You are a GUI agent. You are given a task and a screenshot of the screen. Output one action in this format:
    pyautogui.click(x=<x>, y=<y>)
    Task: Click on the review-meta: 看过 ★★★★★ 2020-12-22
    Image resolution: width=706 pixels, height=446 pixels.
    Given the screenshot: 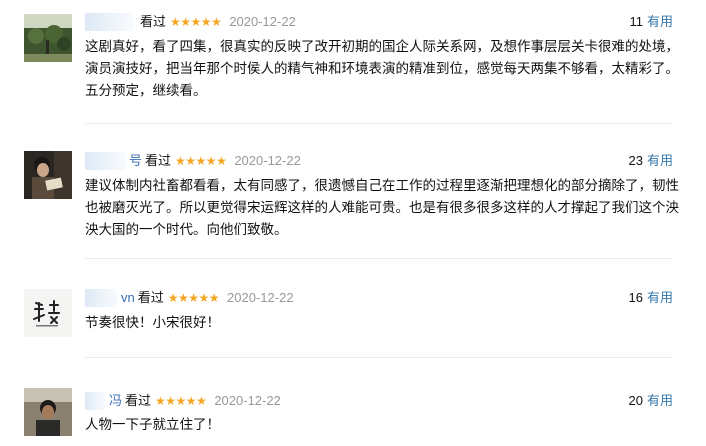 What is the action you would take?
    pyautogui.click(x=190, y=22)
    